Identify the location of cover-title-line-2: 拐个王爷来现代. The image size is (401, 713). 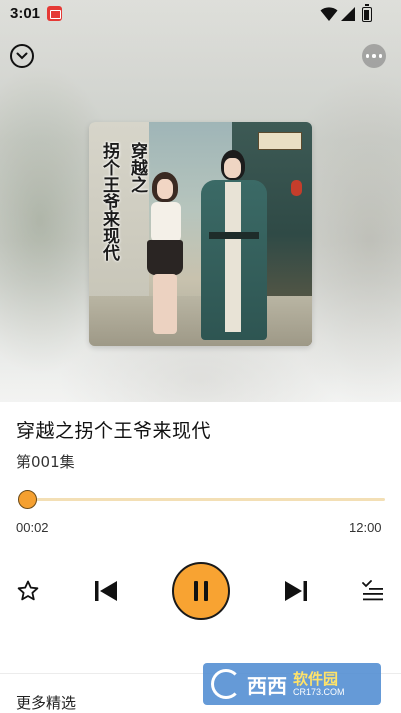
(109, 201).